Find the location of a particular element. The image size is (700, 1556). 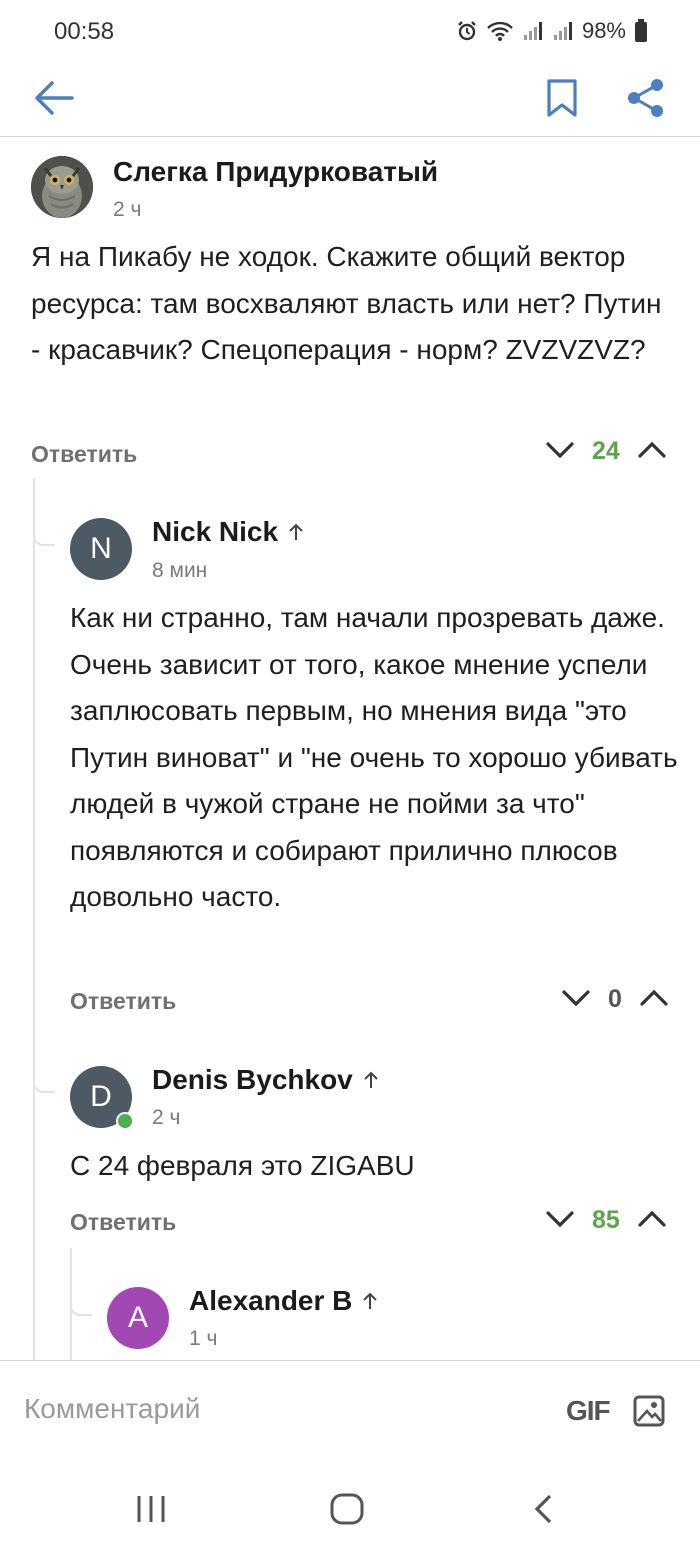

vote-controls: 0 is located at coordinates (615, 999).